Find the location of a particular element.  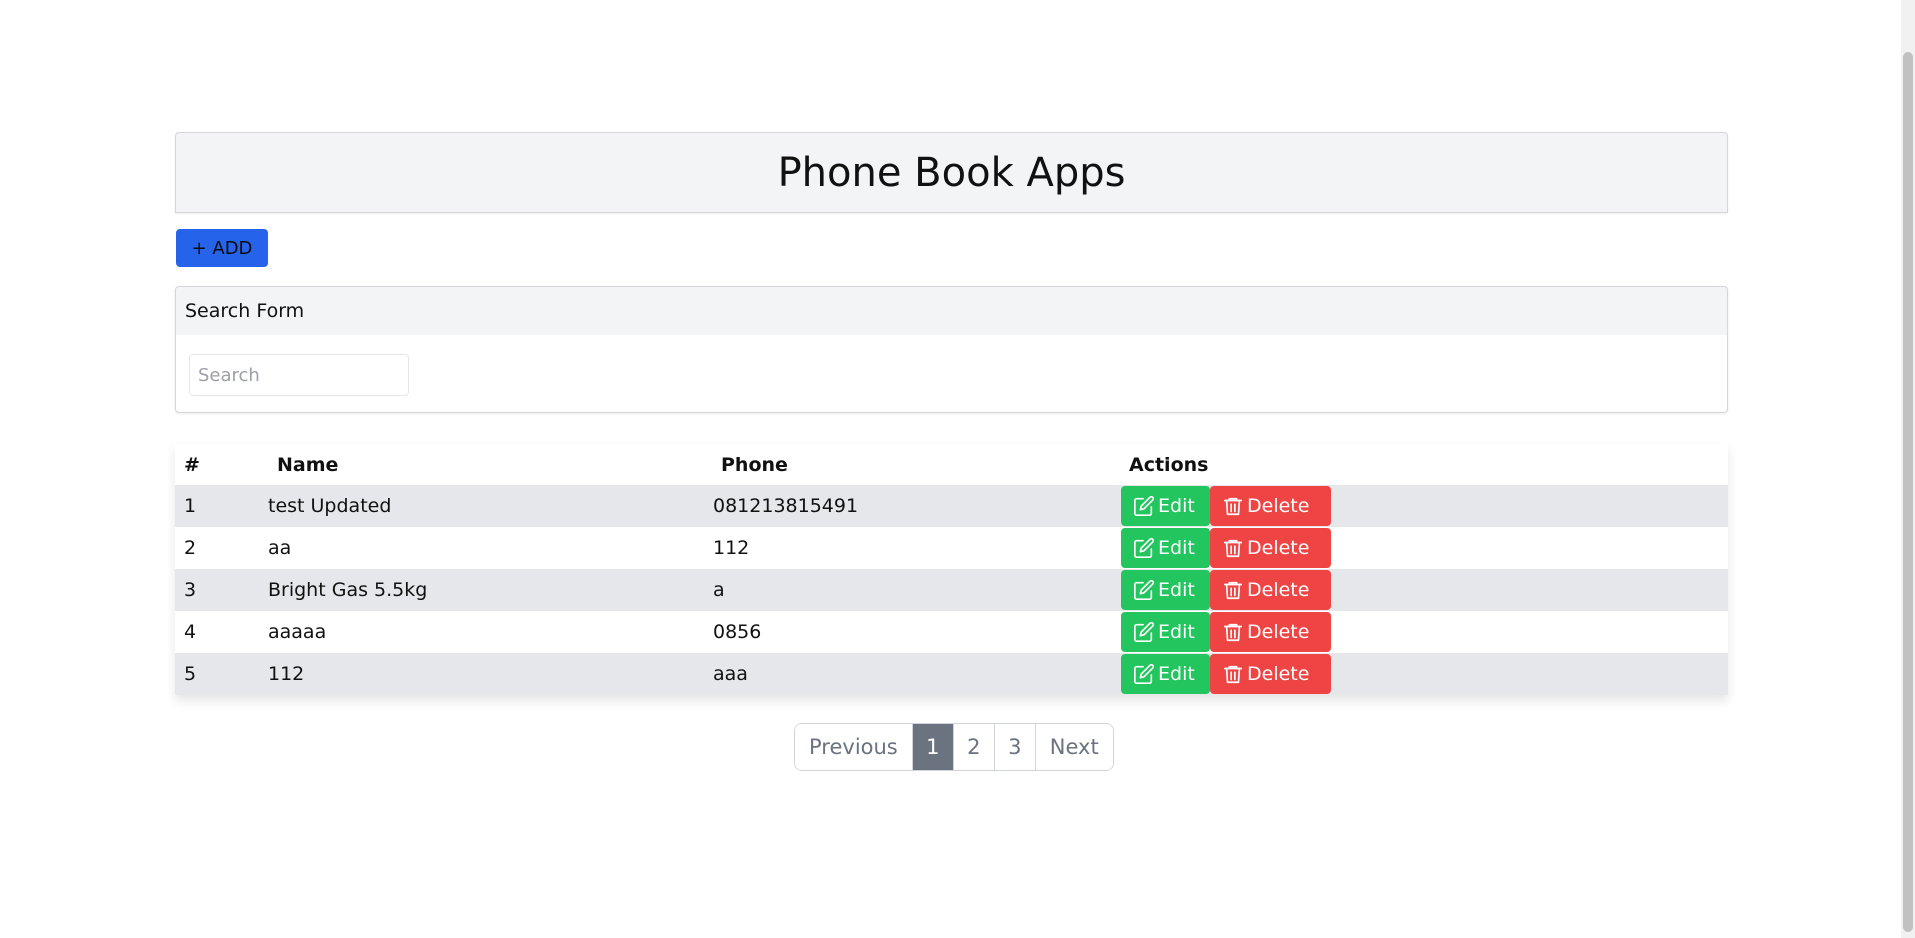

row-number: 5 is located at coordinates (221, 674).